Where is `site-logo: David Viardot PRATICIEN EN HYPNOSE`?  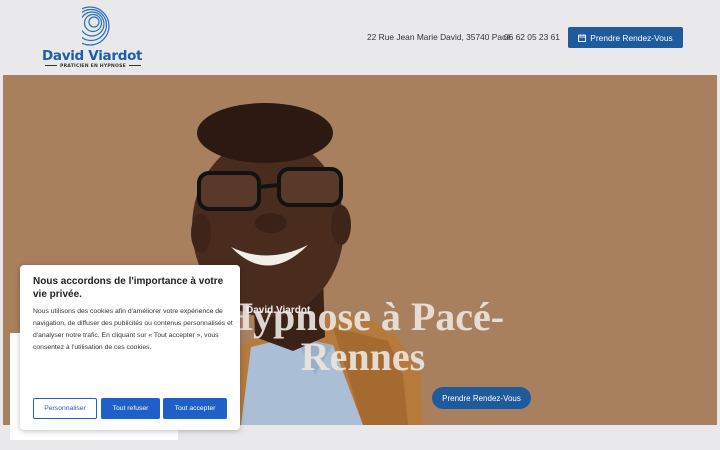 site-logo: David Viardot PRATICIEN EN HYPNOSE is located at coordinates (92, 38).